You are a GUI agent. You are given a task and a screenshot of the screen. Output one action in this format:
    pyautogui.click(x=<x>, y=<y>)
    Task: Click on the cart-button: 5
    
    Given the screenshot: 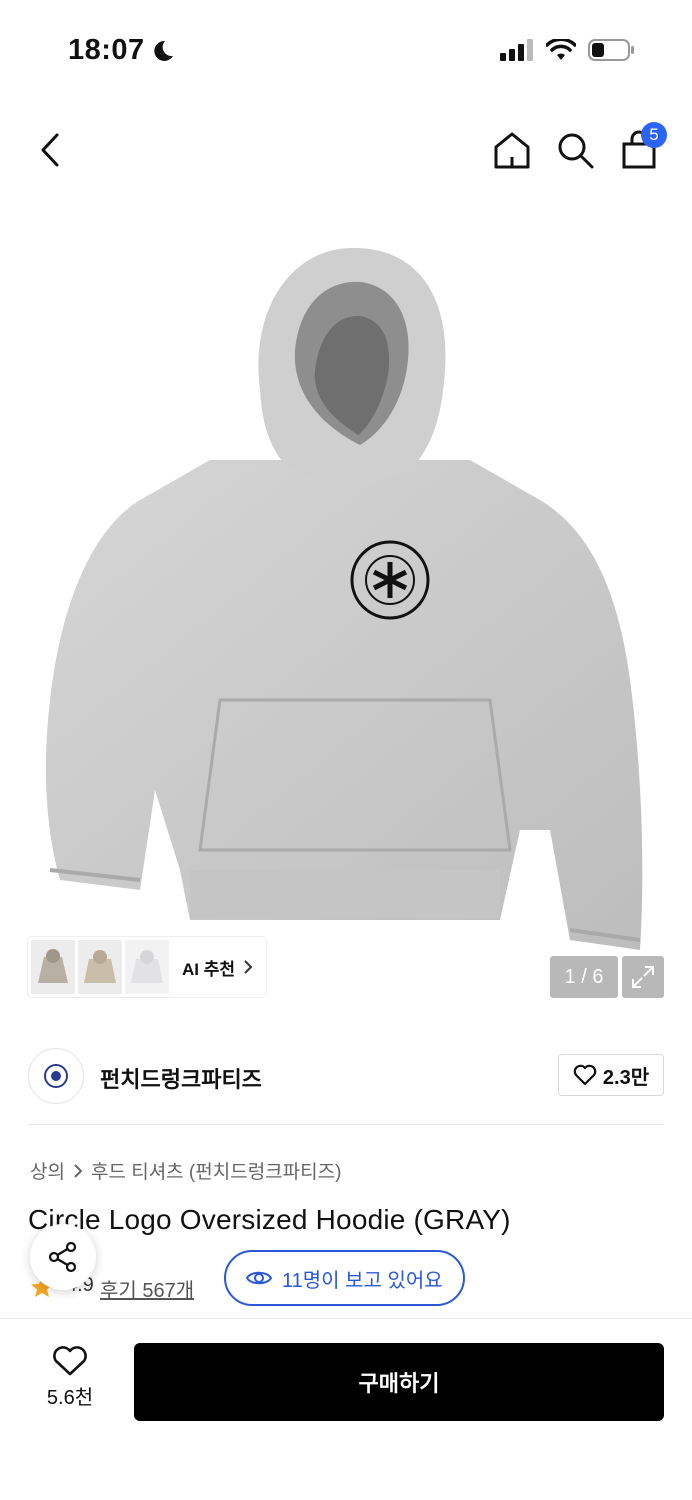 What is the action you would take?
    pyautogui.click(x=642, y=147)
    